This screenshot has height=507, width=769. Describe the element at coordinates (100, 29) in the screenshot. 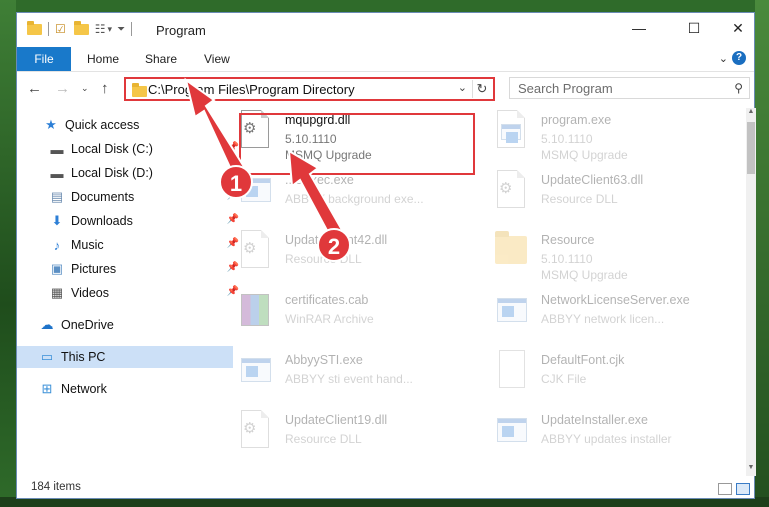

I see `customize-view-icon: ☷` at that location.